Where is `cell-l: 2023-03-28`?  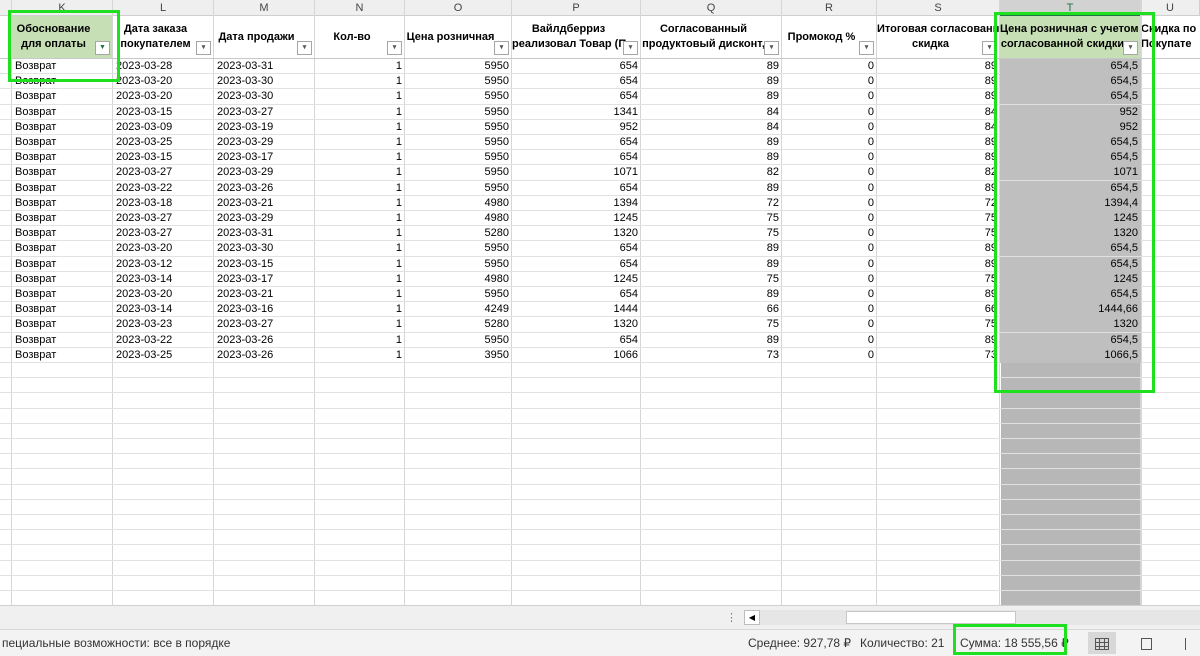
cell-l: 2023-03-28 is located at coordinates (163, 66).